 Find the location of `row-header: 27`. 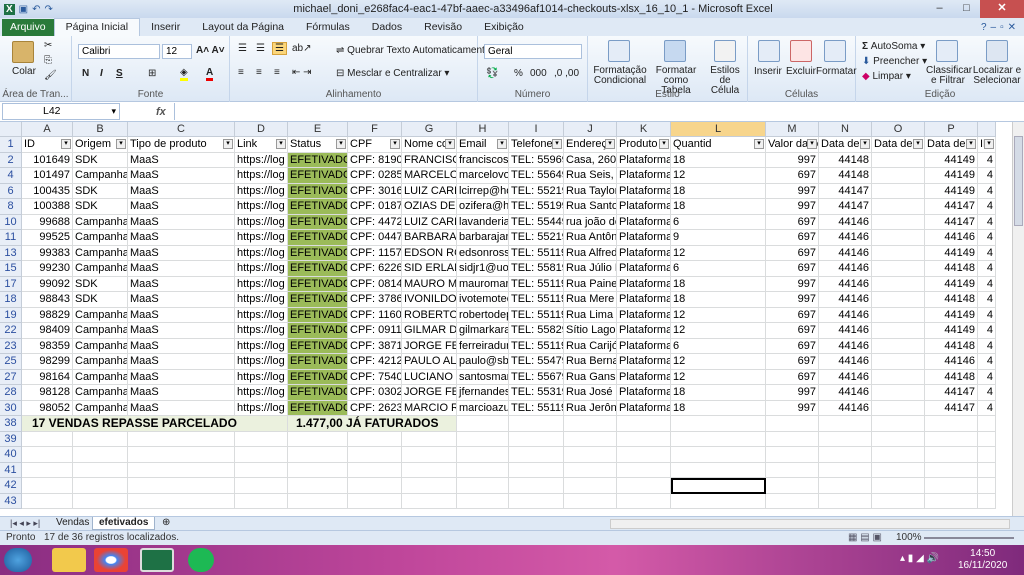

row-header: 27 is located at coordinates (11, 377).